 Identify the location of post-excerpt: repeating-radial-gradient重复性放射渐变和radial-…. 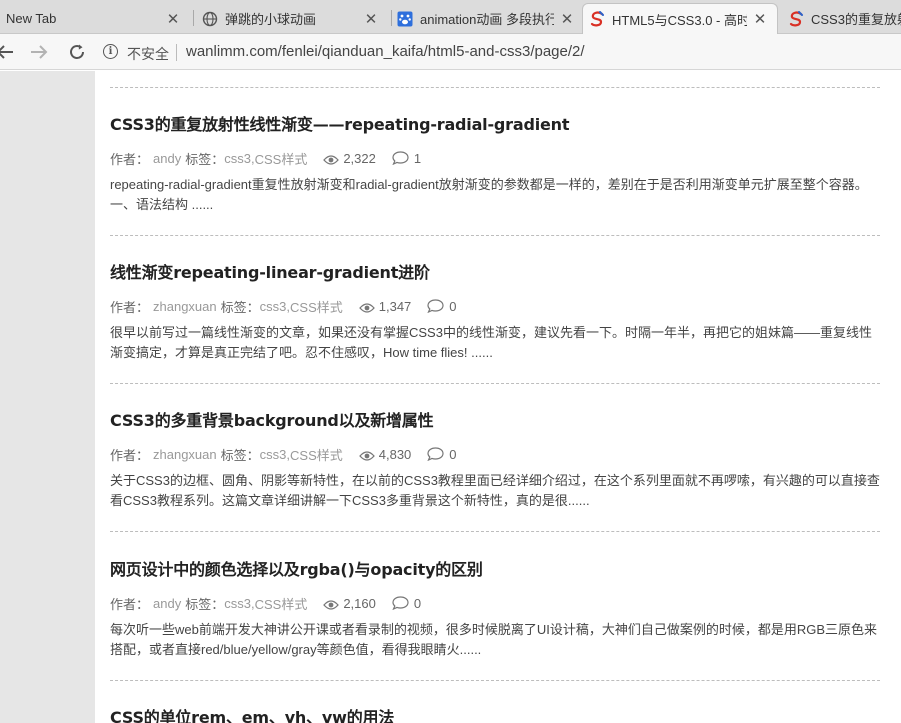
(492, 194).